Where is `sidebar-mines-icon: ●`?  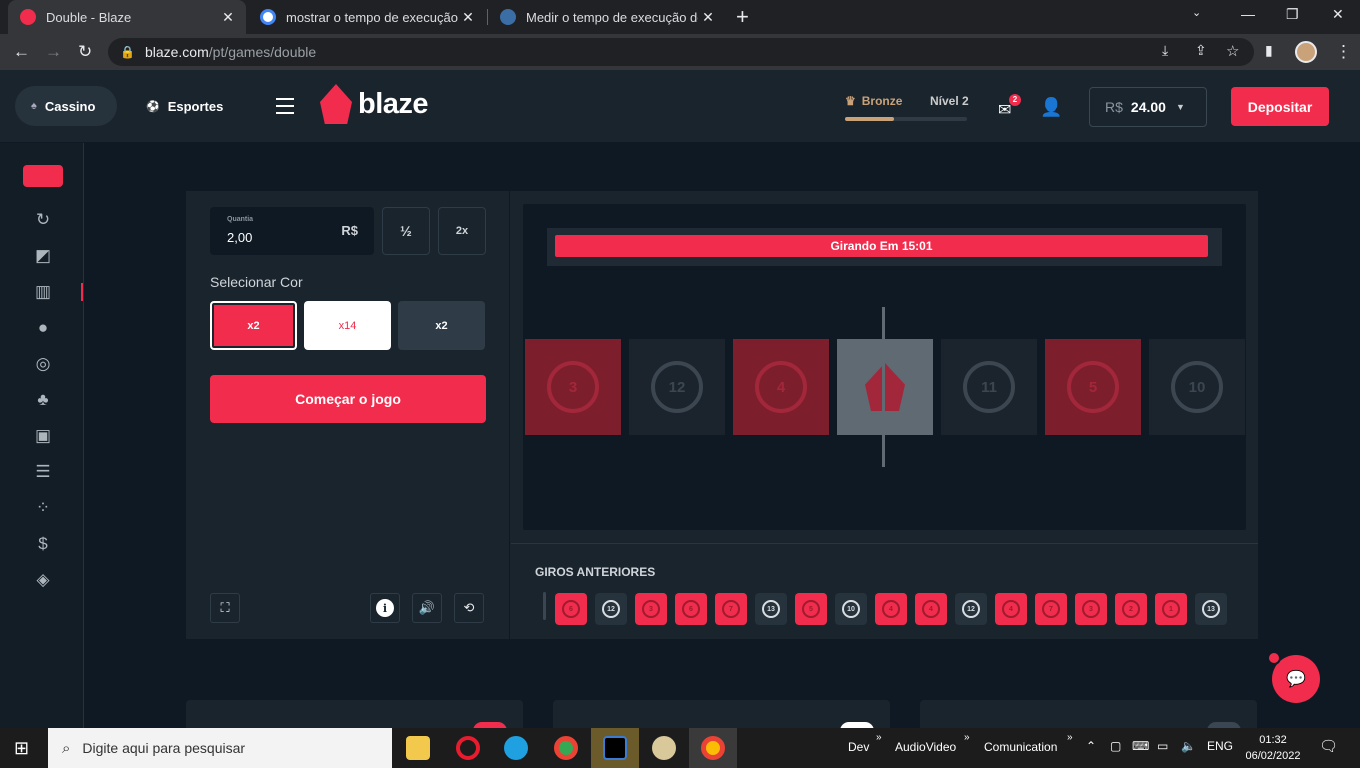 sidebar-mines-icon: ● is located at coordinates (43, 328).